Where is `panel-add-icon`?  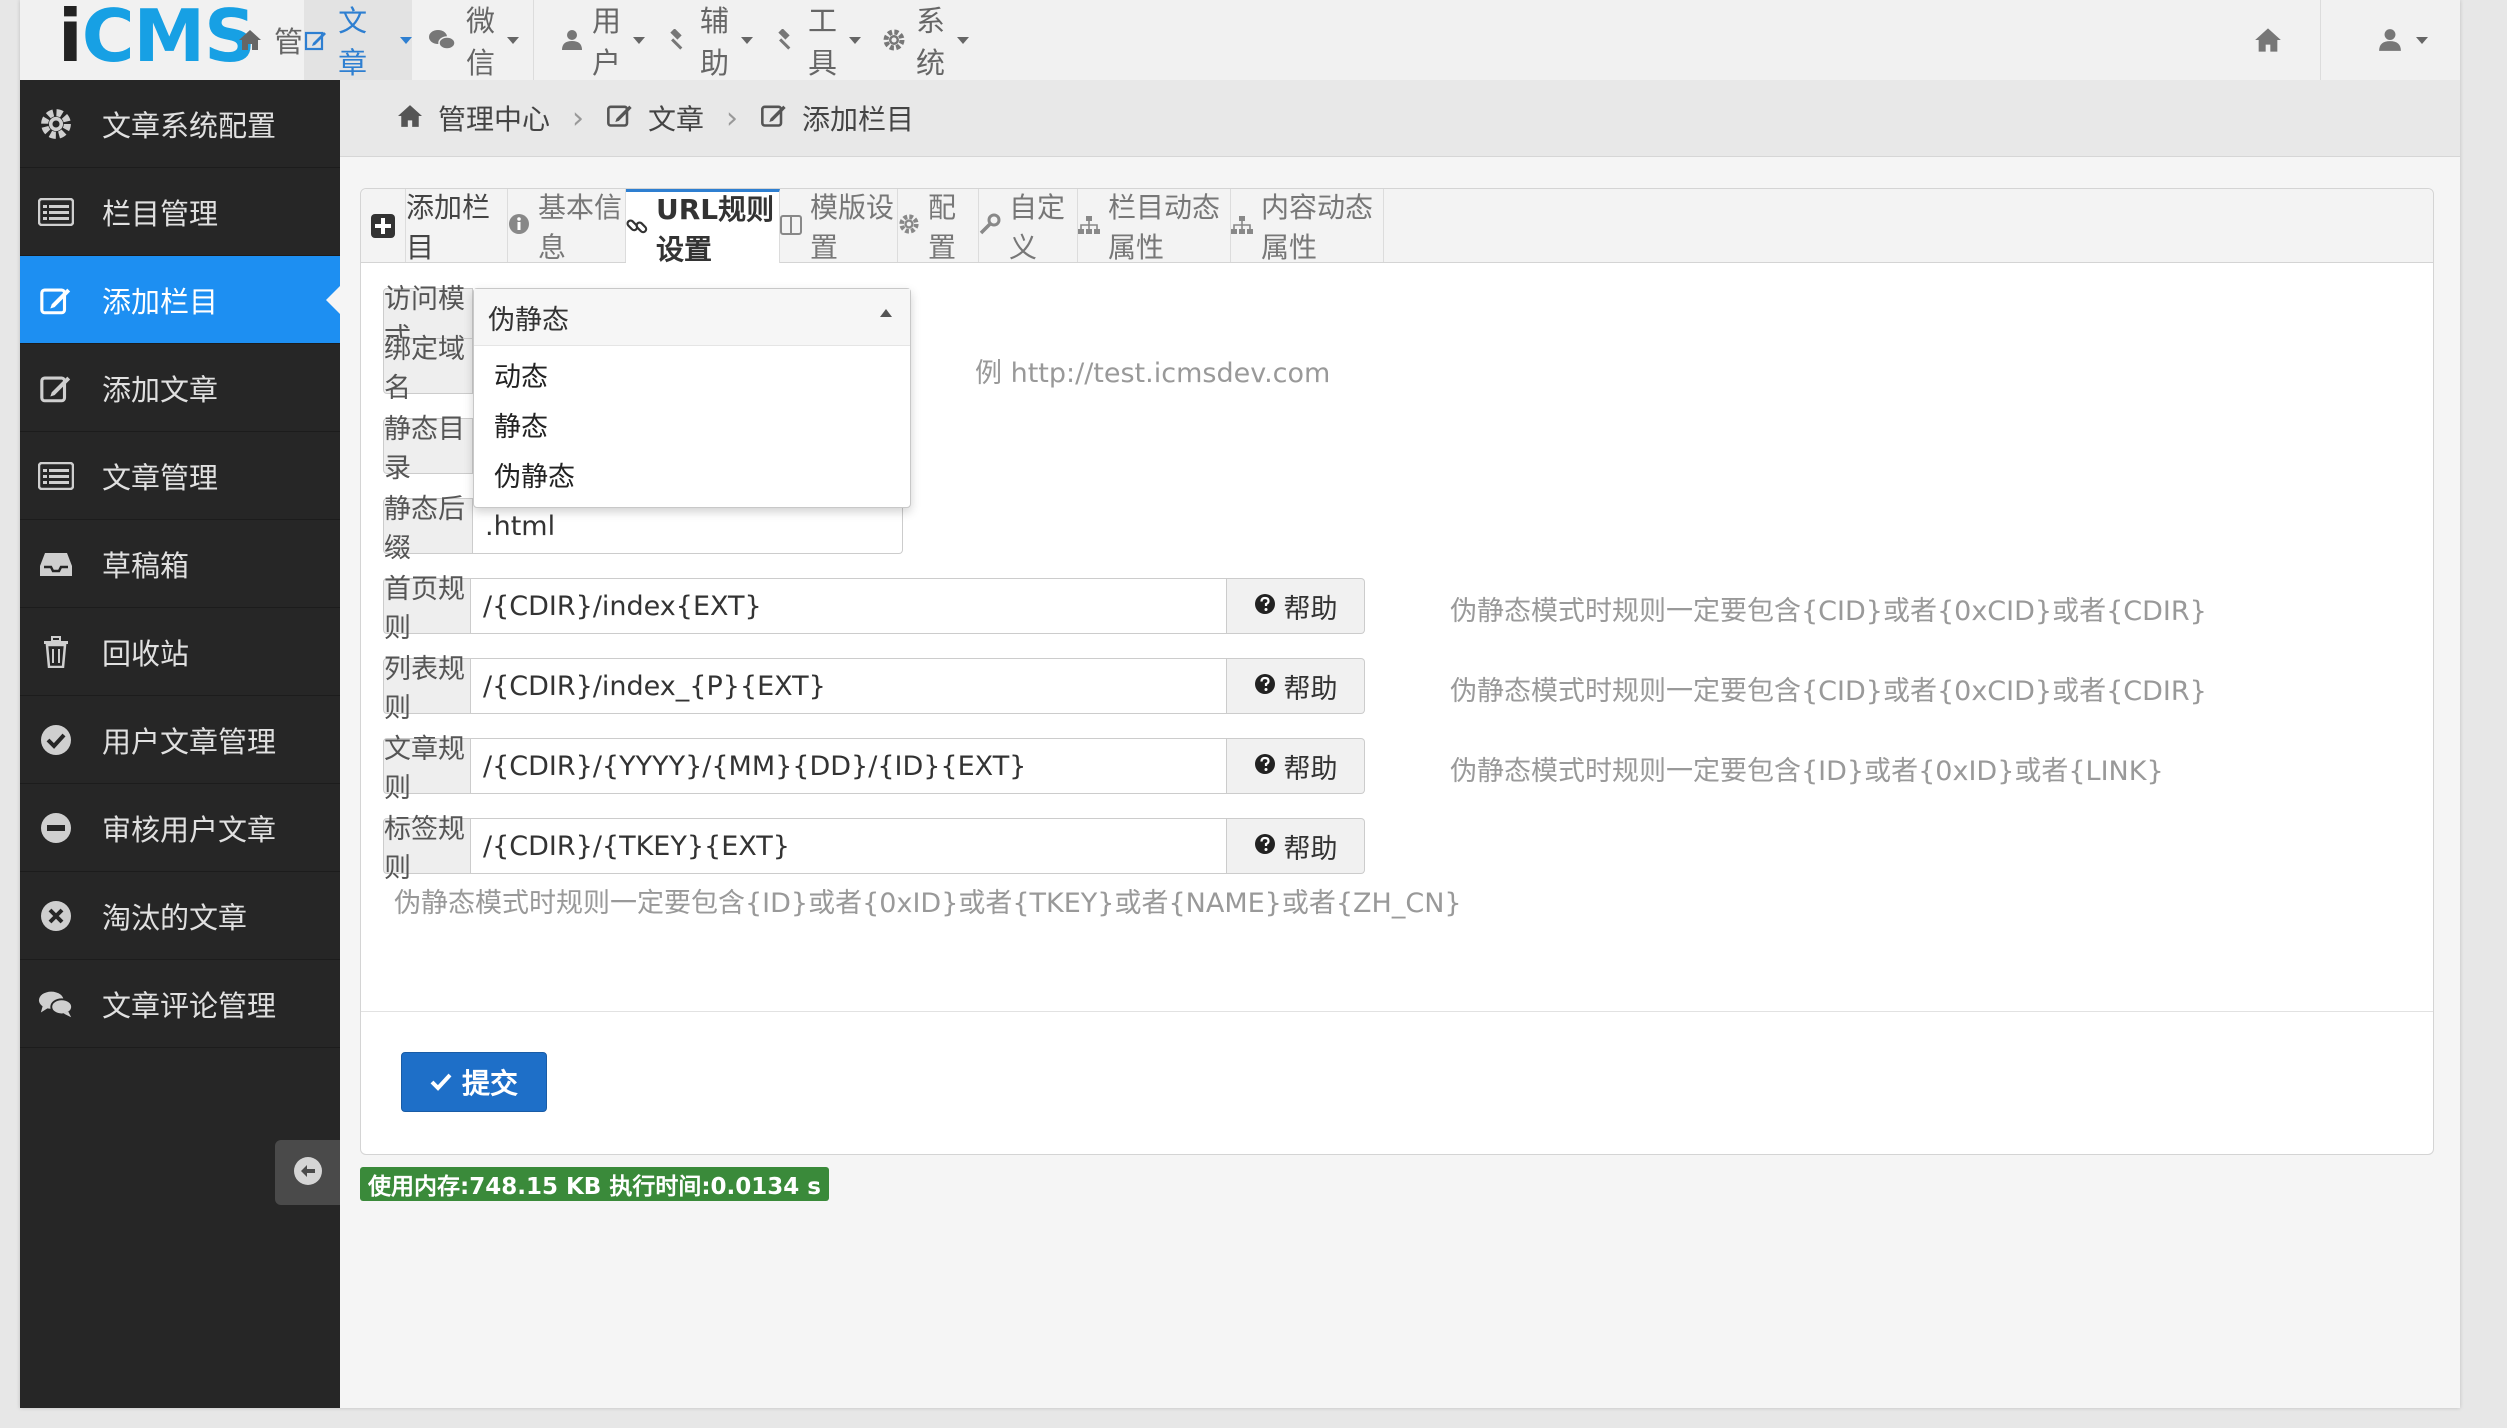 panel-add-icon is located at coordinates (383, 225).